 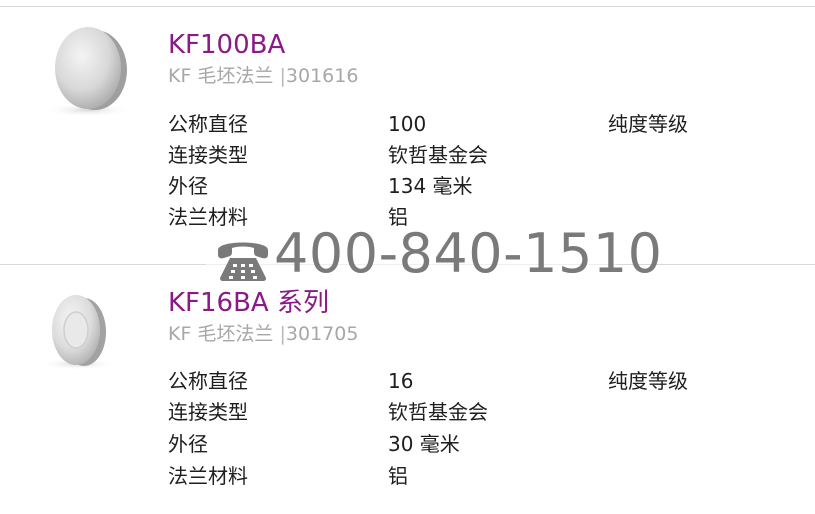 I want to click on telephone-icon, so click(x=243, y=260).